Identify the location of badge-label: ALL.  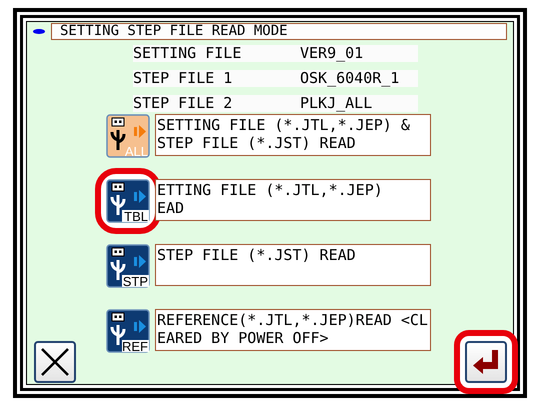
(136, 151).